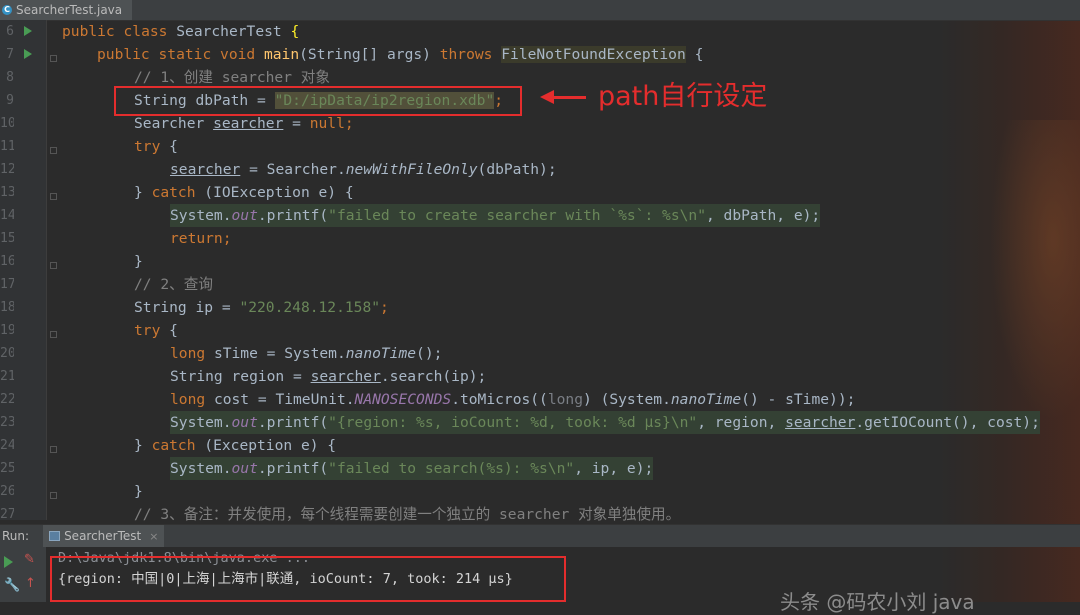  I want to click on code-line-6: public class SearcherTest {, so click(181, 31).